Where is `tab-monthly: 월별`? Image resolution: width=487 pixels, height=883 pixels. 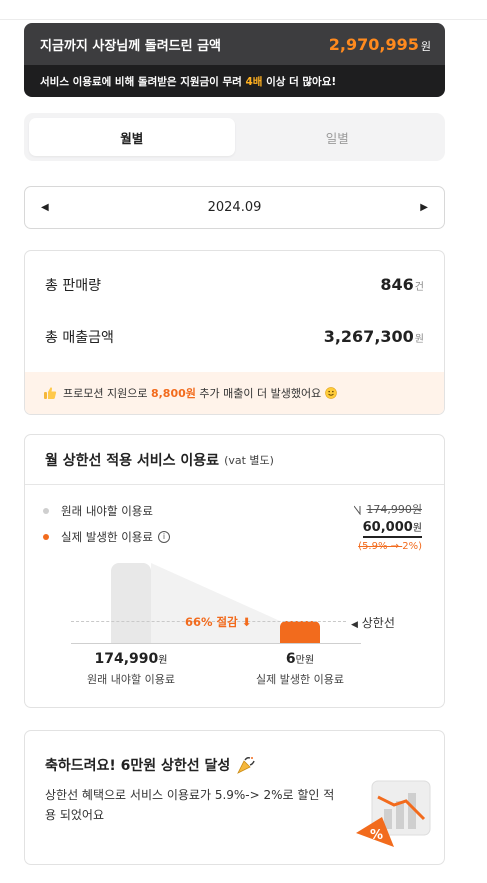 tab-monthly: 월별 is located at coordinates (132, 137).